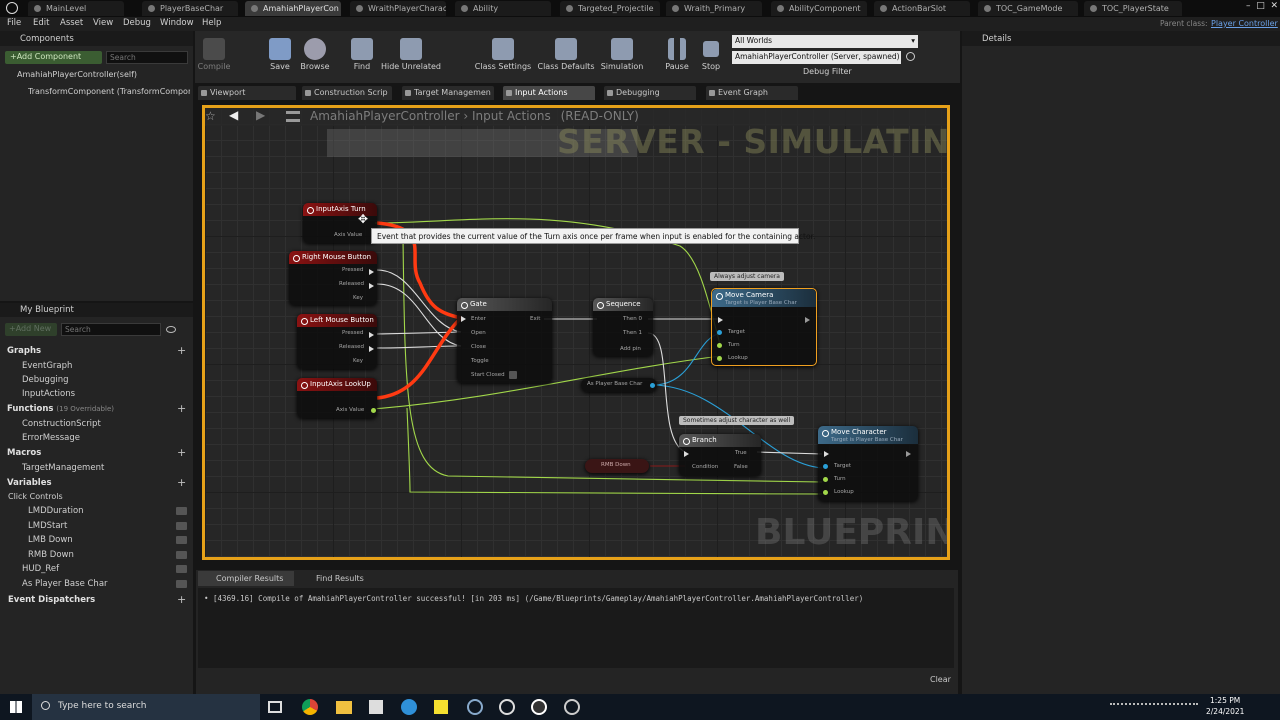 Image resolution: width=1280 pixels, height=720 pixels. I want to click on tab-main-level: MainLevel, so click(76, 8).